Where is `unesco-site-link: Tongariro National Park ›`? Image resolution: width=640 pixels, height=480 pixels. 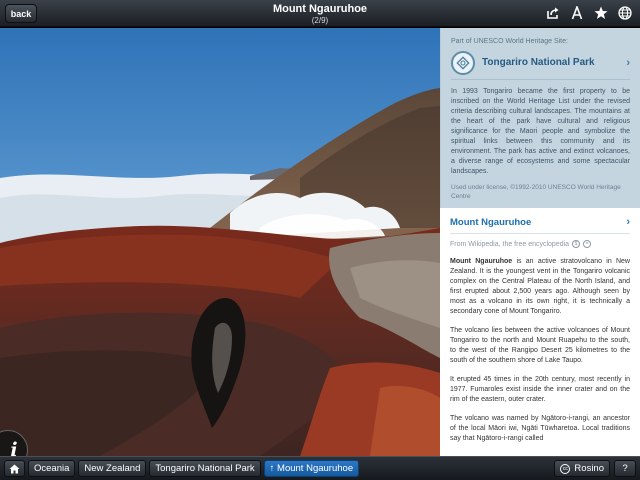 unesco-site-link: Tongariro National Park › is located at coordinates (540, 65).